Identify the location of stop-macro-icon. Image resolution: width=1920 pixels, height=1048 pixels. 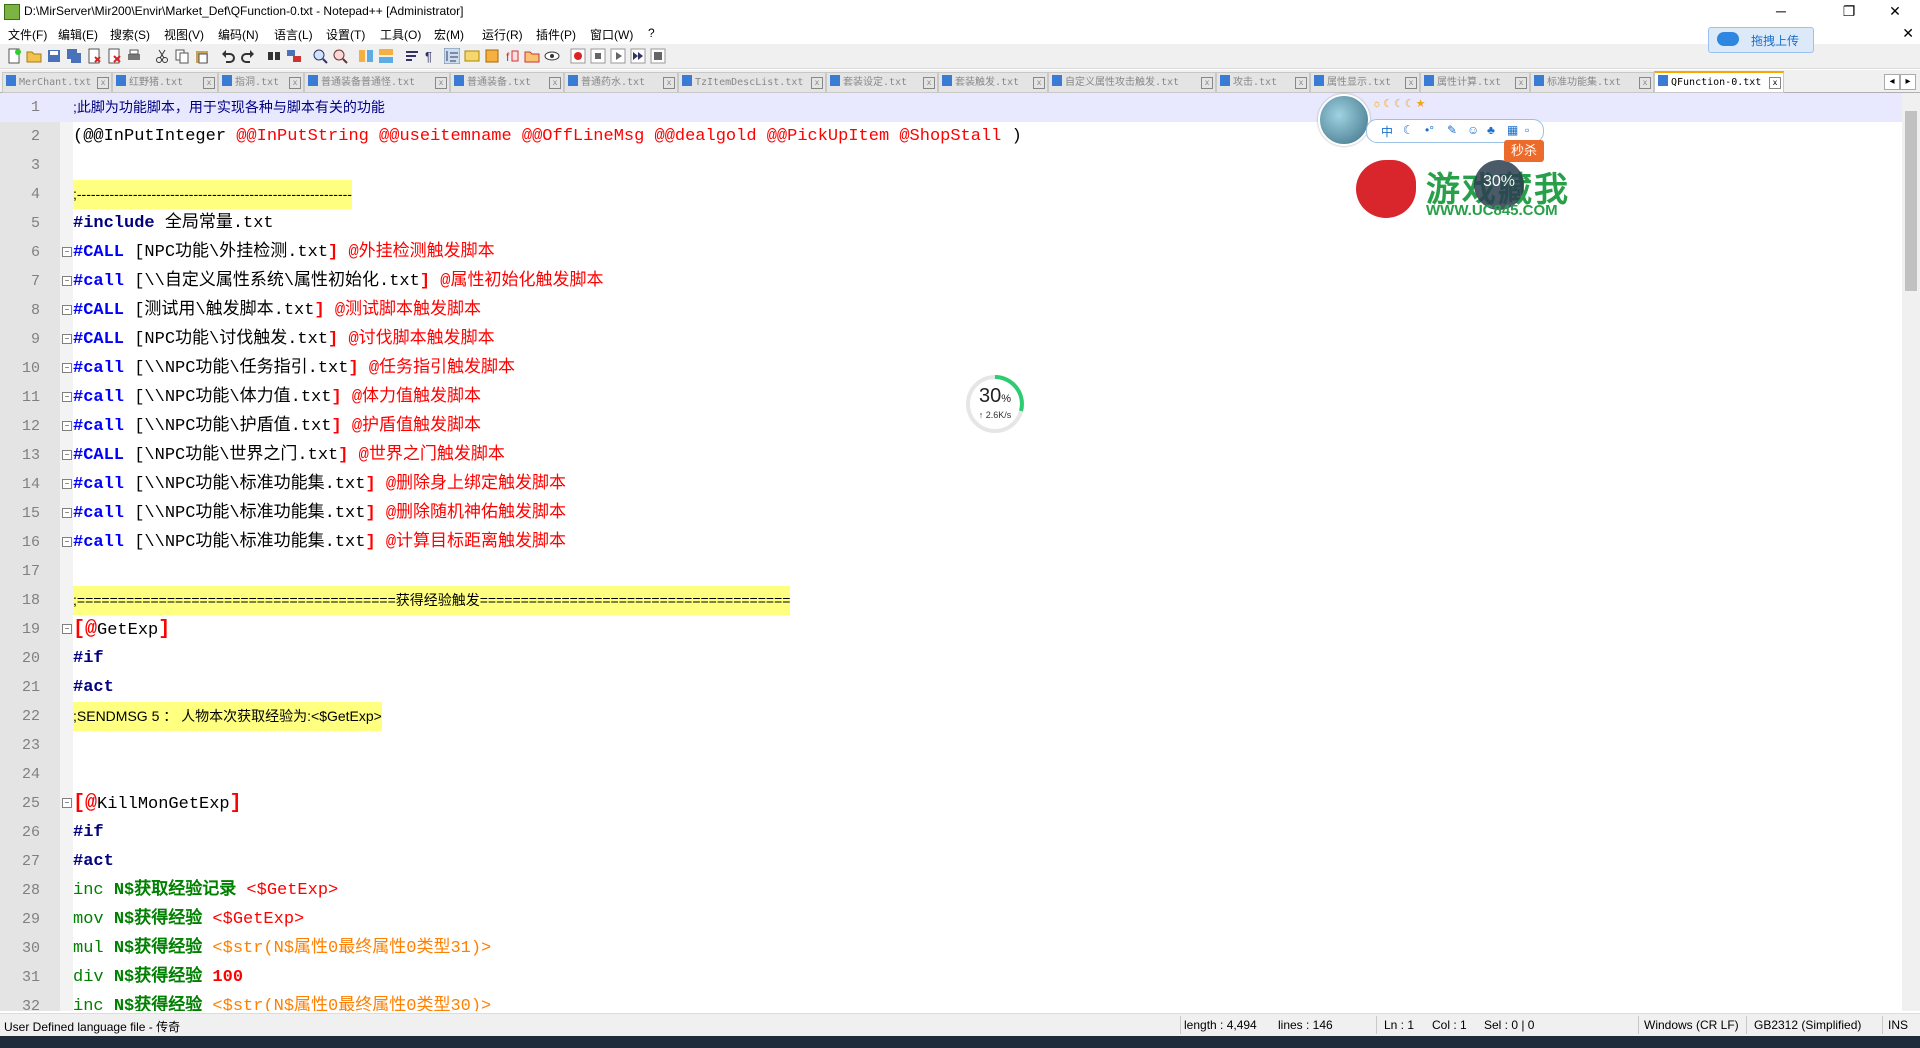
(598, 56).